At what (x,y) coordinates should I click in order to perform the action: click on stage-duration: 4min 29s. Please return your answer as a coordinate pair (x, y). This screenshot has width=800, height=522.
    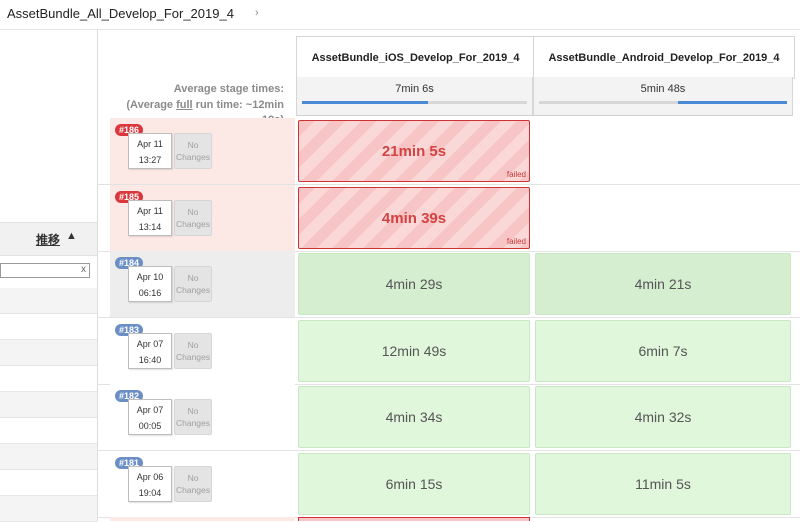
    Looking at the image, I should click on (414, 284).